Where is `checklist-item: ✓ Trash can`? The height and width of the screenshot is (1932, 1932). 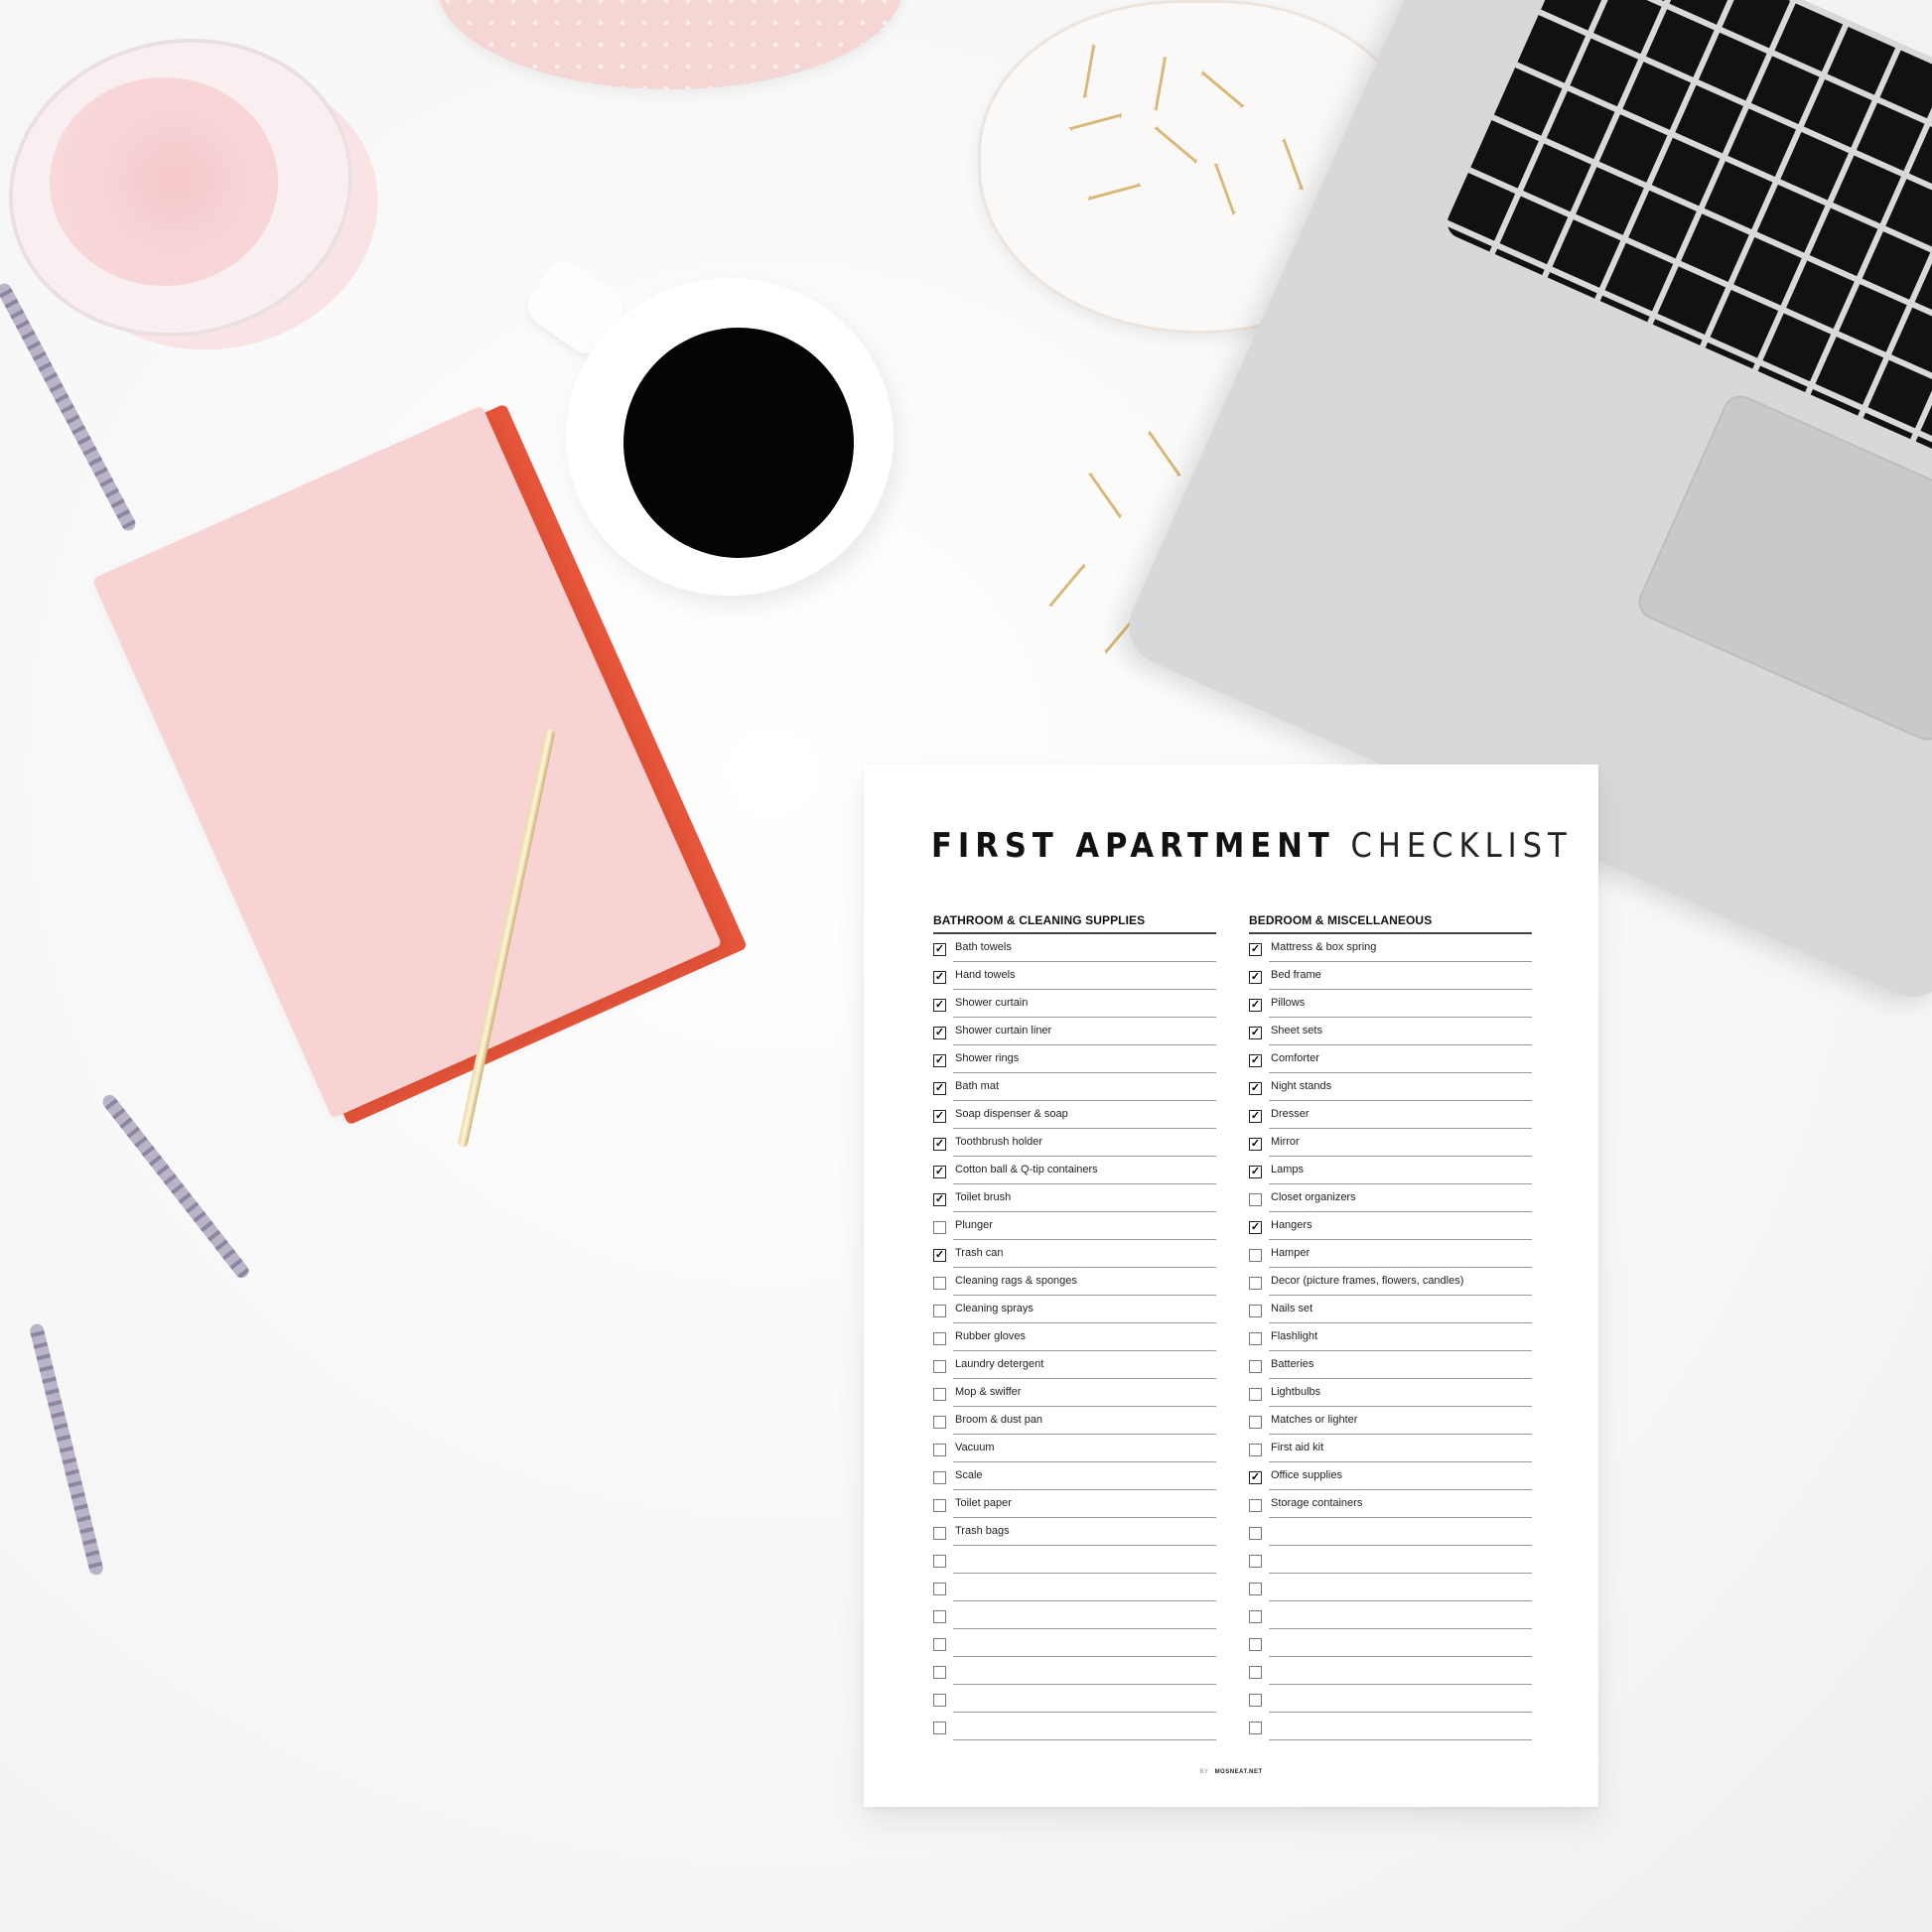 checklist-item: ✓ Trash can is located at coordinates (1074, 1254).